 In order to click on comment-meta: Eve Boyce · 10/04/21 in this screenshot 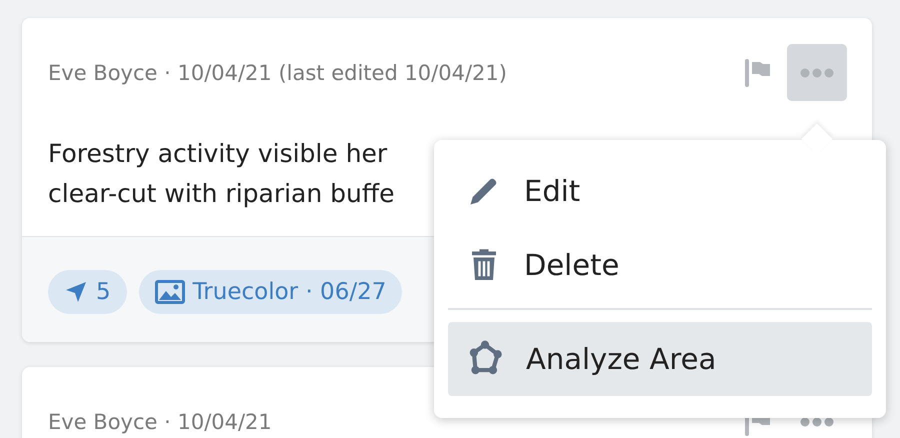, I will do `click(160, 422)`.